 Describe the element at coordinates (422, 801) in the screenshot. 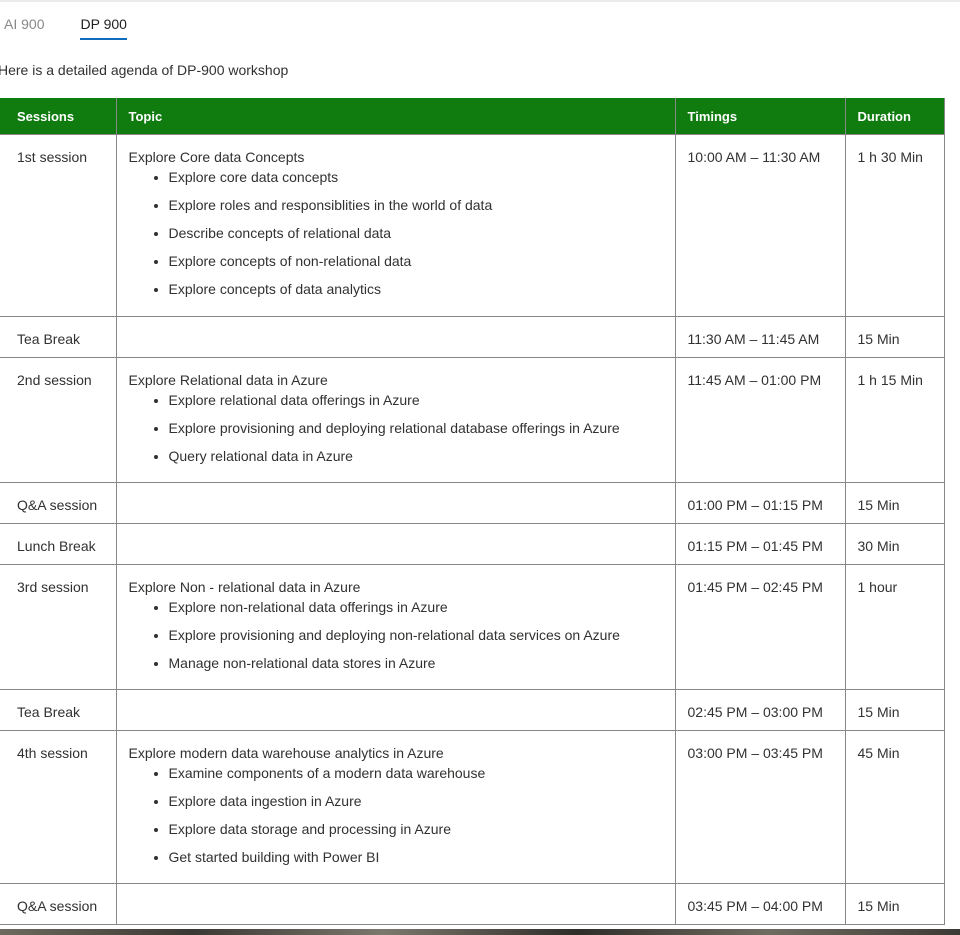

I see `subtopic-item: Explore data ingestion in Azure` at that location.